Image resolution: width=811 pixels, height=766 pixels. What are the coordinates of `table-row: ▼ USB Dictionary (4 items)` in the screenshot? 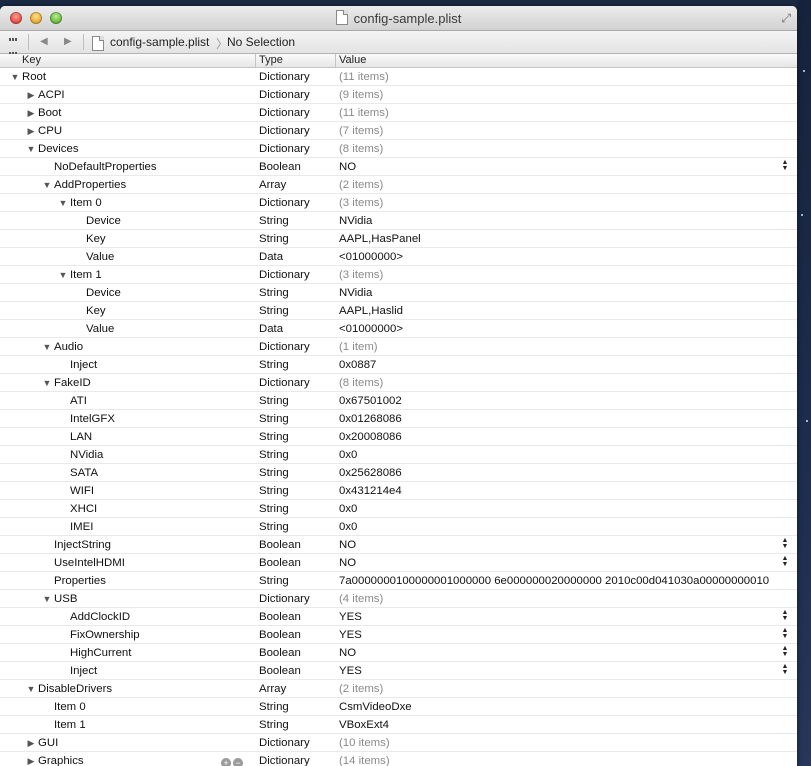 It's located at (398, 599).